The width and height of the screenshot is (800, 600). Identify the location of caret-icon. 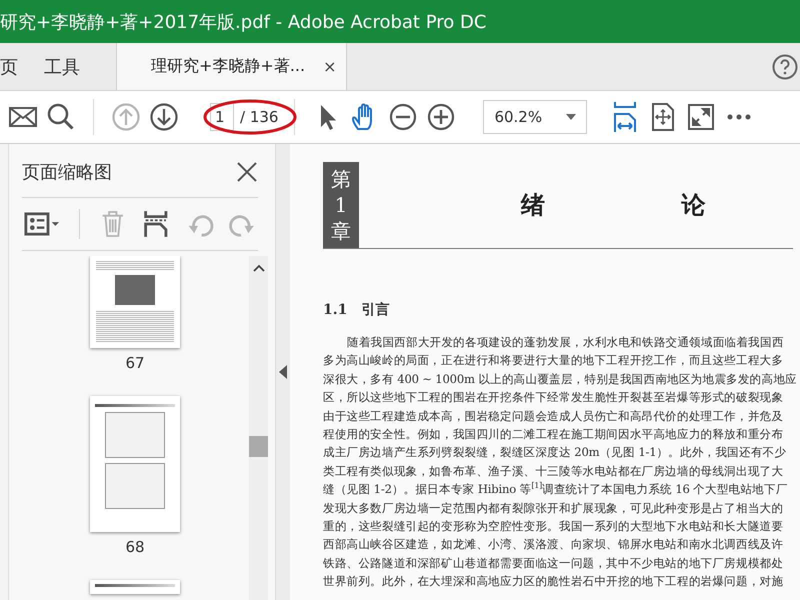
(571, 117).